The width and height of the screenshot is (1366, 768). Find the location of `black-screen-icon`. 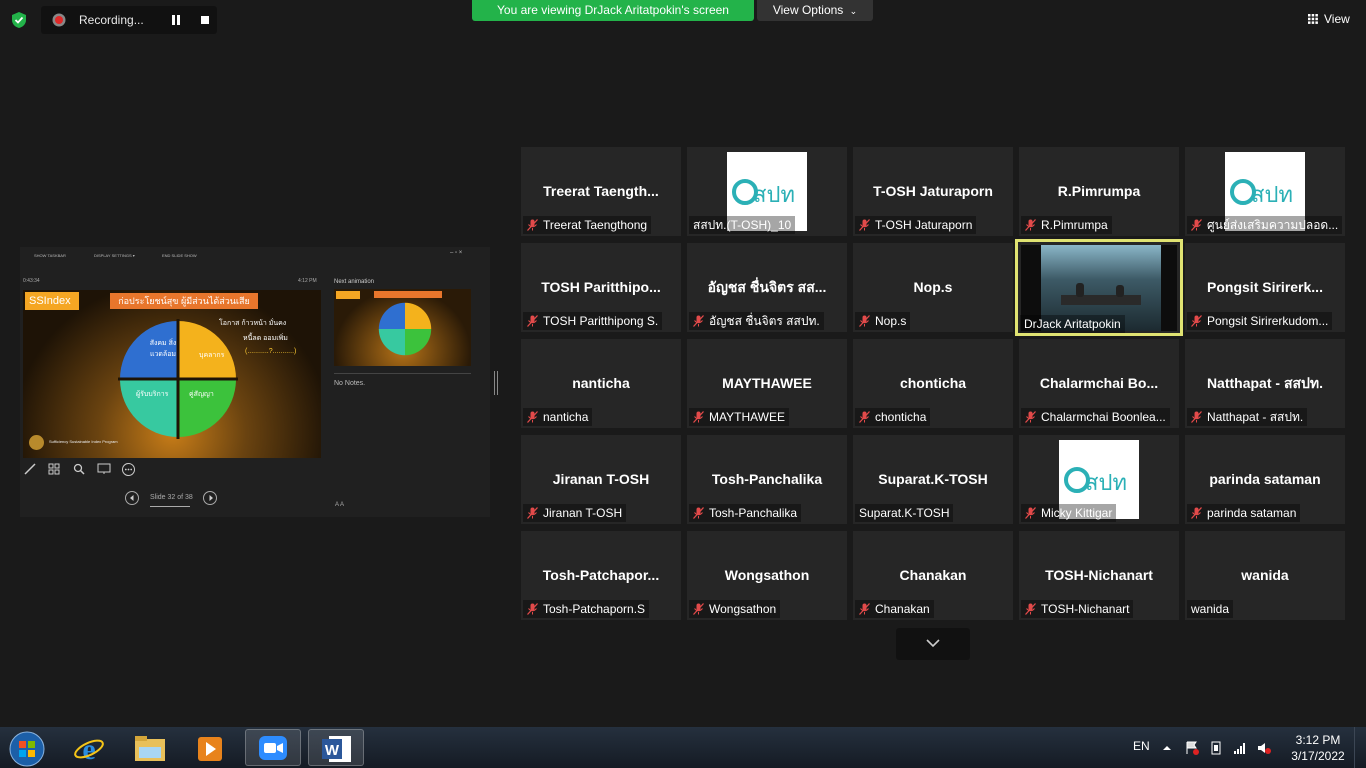

black-screen-icon is located at coordinates (104, 469).